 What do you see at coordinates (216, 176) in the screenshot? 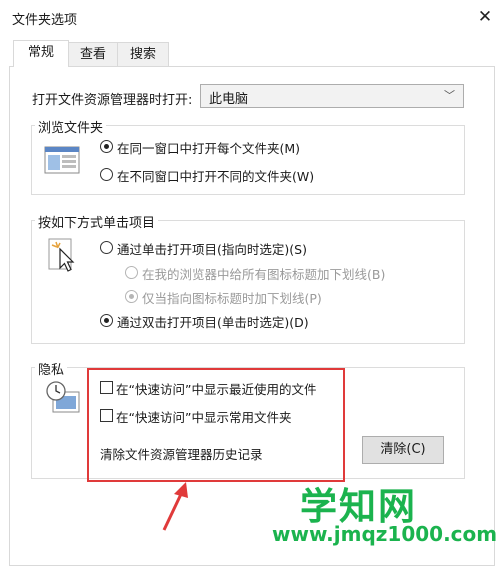
I see `new-window-label: 在不同窗口中打开不同的文件夹(W)` at bounding box center [216, 176].